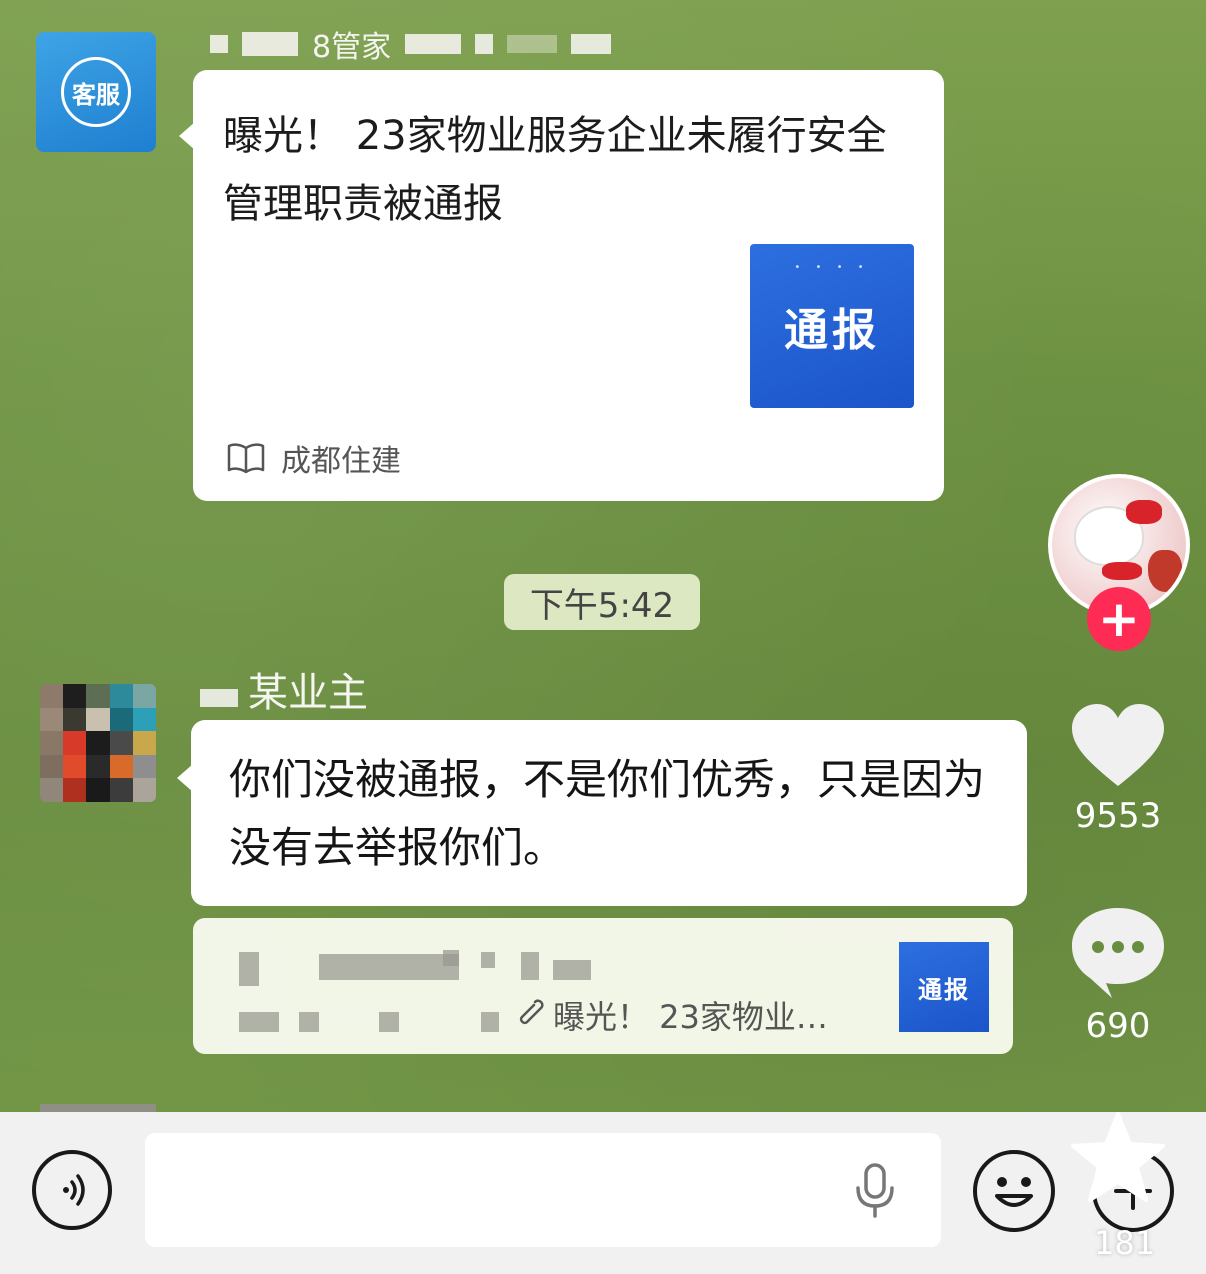 The height and width of the screenshot is (1274, 1206). Describe the element at coordinates (1165, 571) in the screenshot. I see `strawberry` at that location.